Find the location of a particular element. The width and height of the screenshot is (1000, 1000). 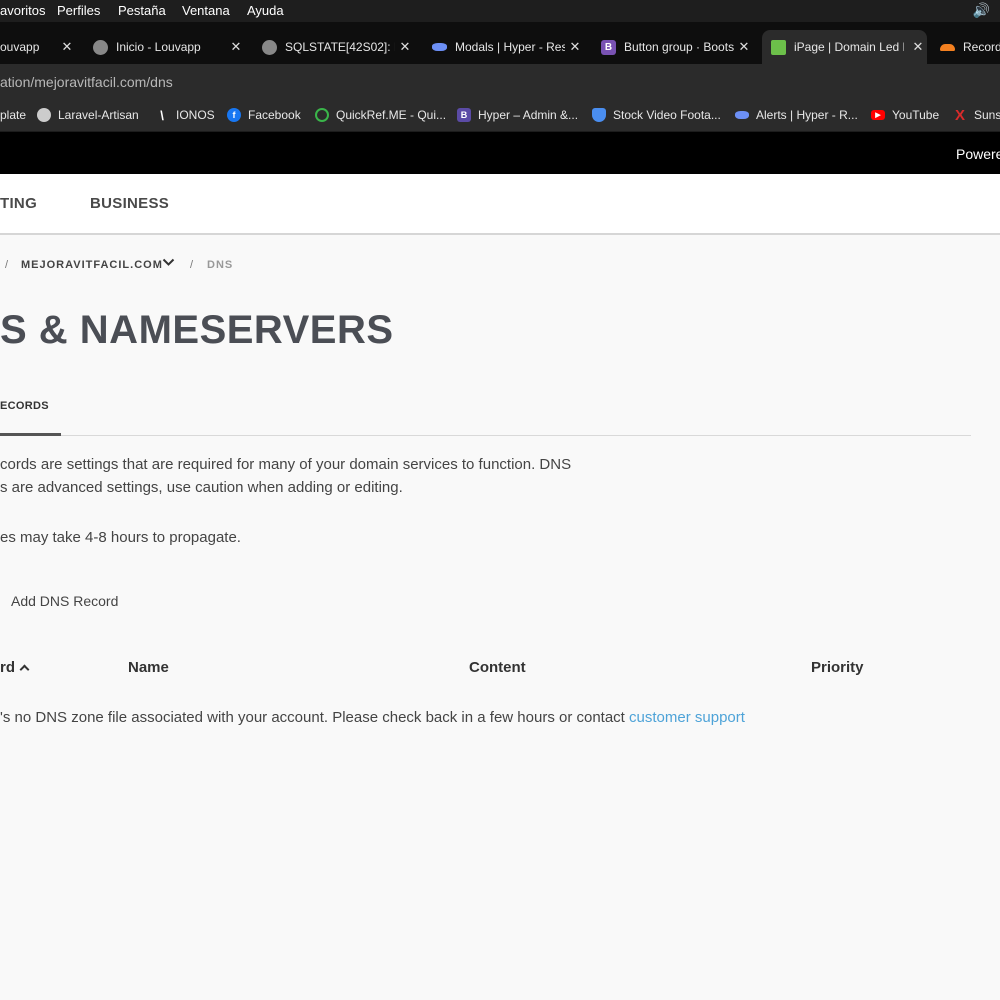

page-title: S & NAMESERVERS is located at coordinates (197, 330).